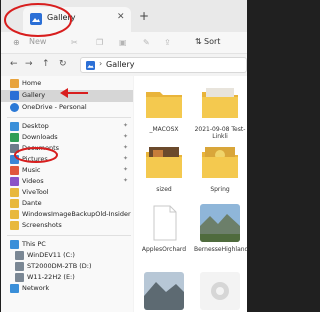 The height and width of the screenshot is (312, 320). What do you see at coordinates (220, 133) in the screenshot?
I see `gallery-item-label: 2021-09-08 Test-Linkli` at bounding box center [220, 133].